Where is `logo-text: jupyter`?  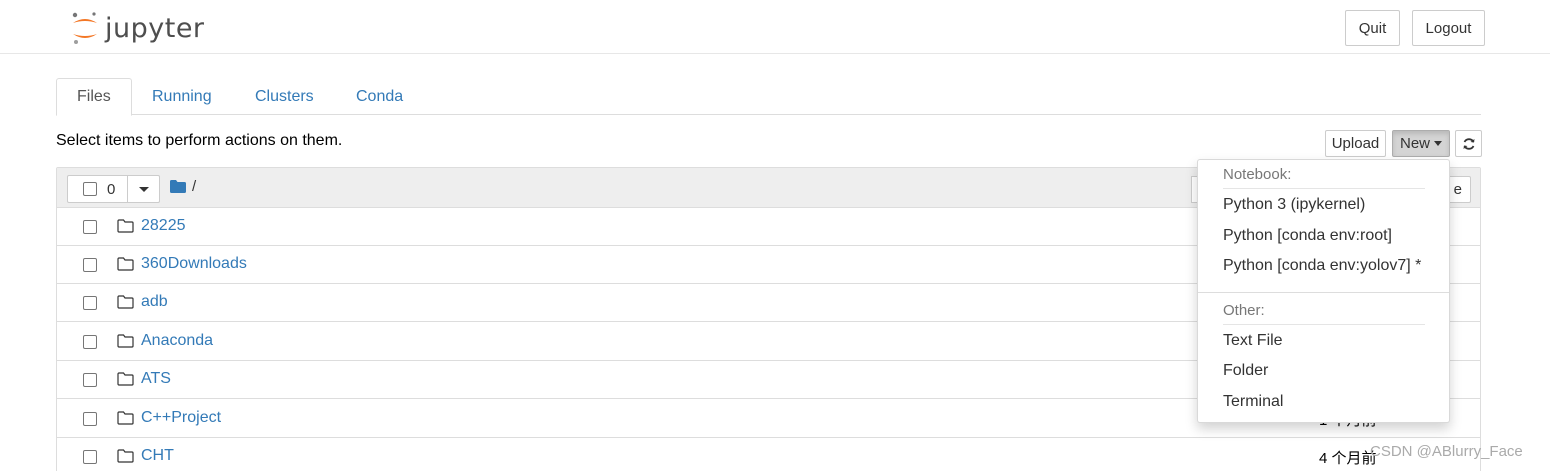 logo-text: jupyter is located at coordinates (155, 28).